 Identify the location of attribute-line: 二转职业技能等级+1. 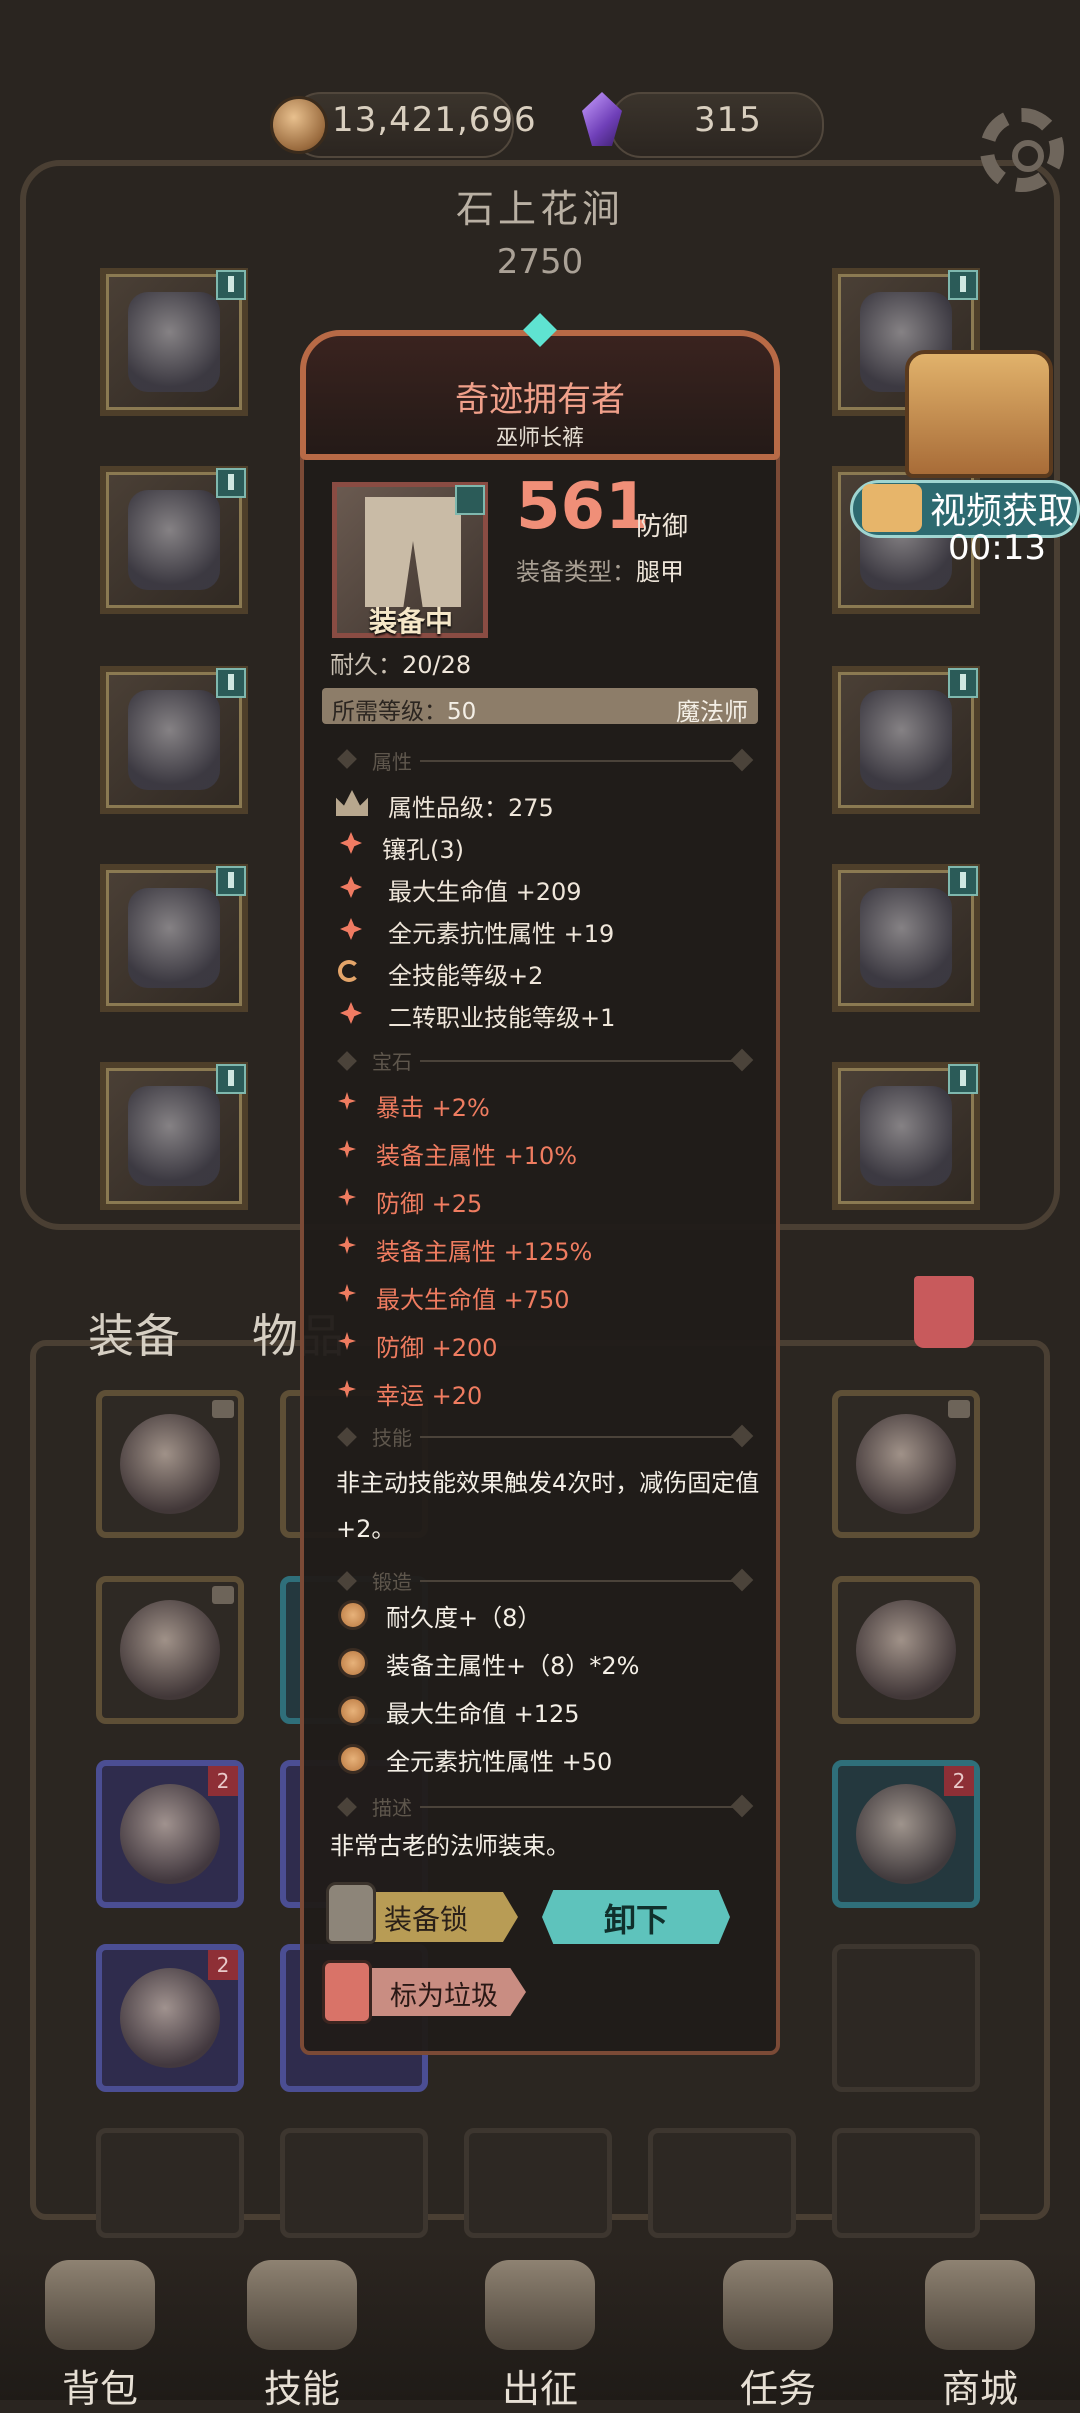
(502, 1018).